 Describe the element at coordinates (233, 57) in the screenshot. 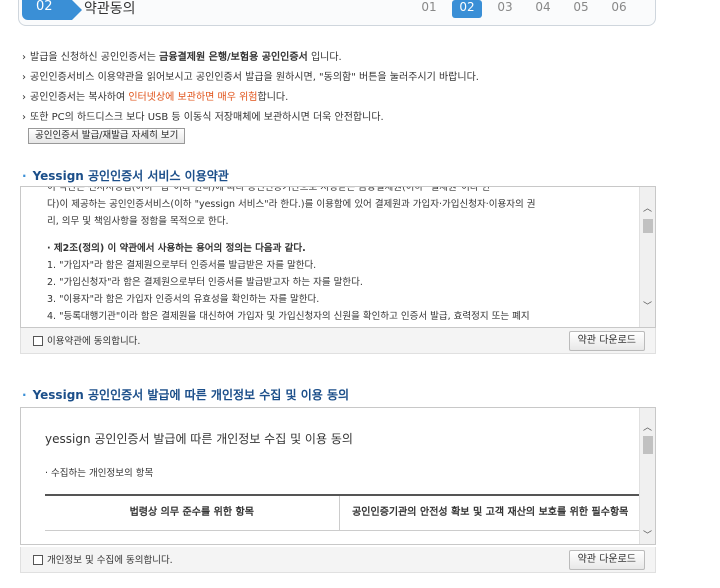

I see `cert-type: 금융결제원 은행/보험용 공인인증서` at that location.